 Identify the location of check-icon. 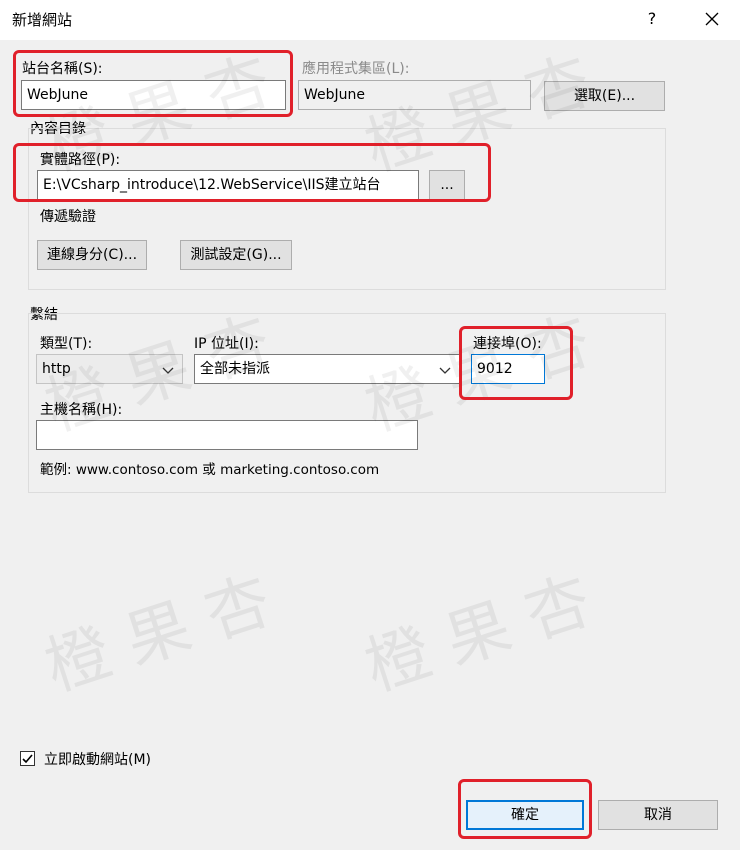
(27, 759).